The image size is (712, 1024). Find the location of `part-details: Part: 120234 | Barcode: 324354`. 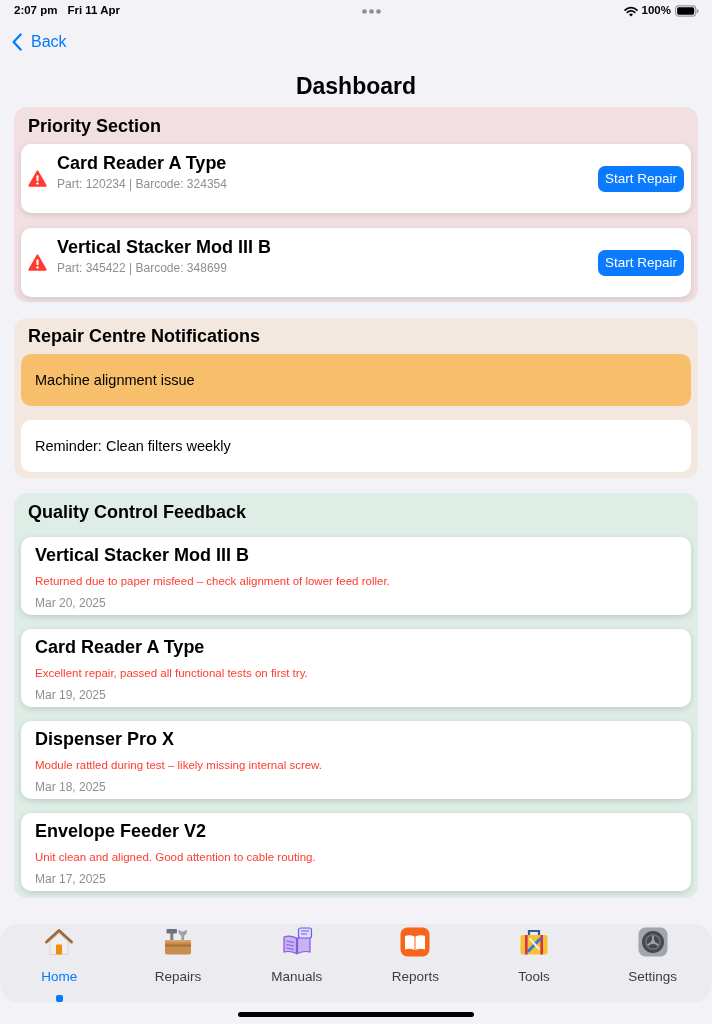

part-details: Part: 120234 | Barcode: 324354 is located at coordinates (142, 184).